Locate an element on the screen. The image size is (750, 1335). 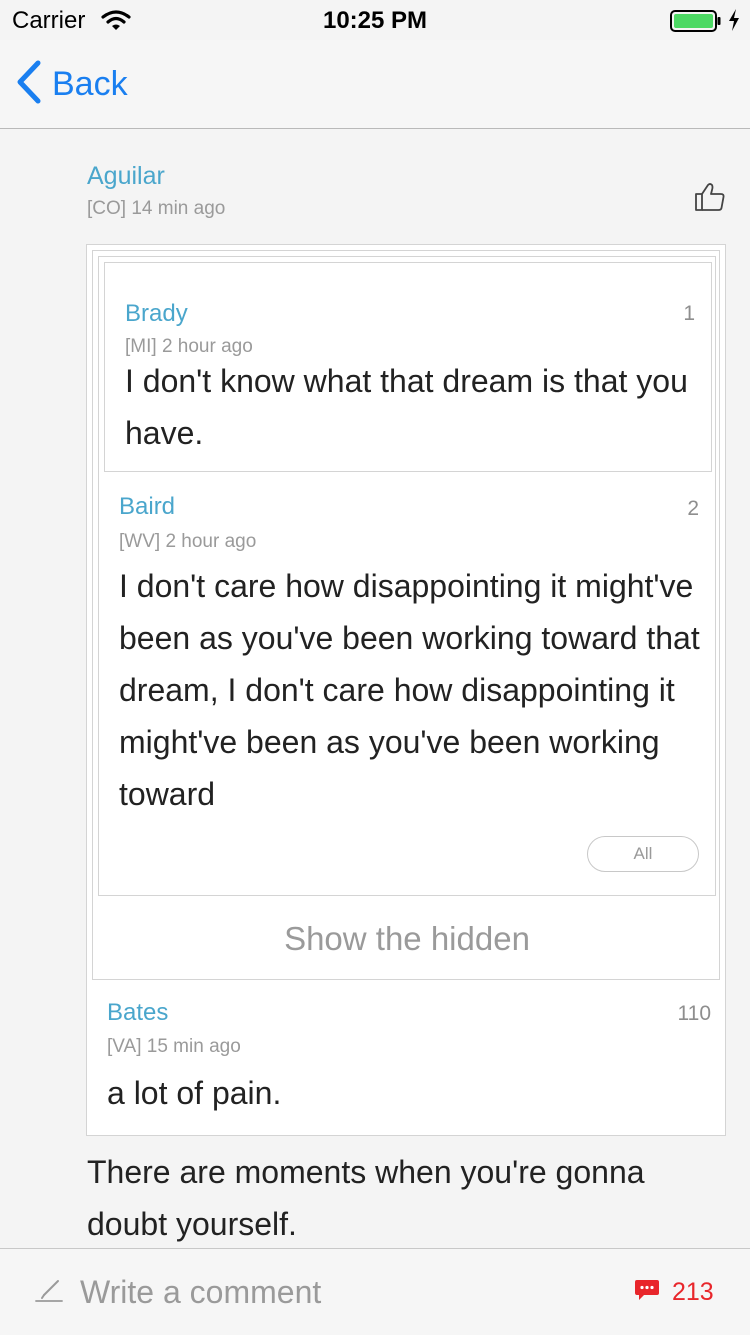
comment-bubble-icon is located at coordinates (647, 1292).